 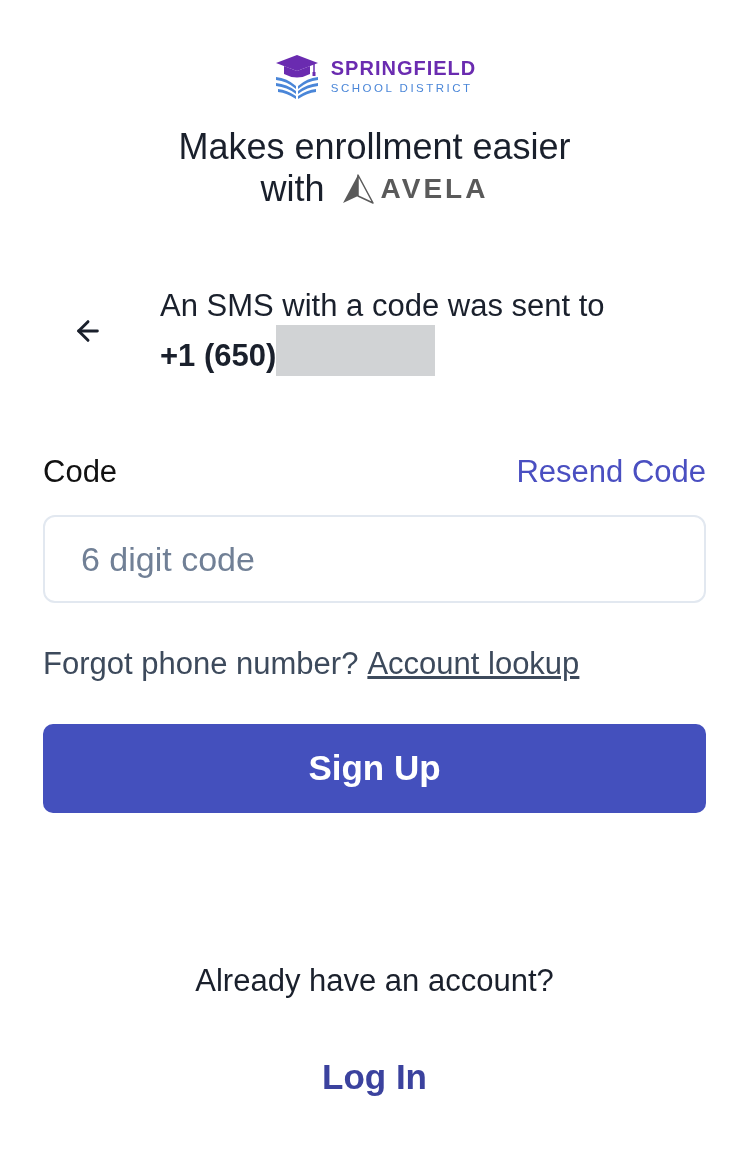 I want to click on code-input: 6 digit code, so click(x=374, y=559).